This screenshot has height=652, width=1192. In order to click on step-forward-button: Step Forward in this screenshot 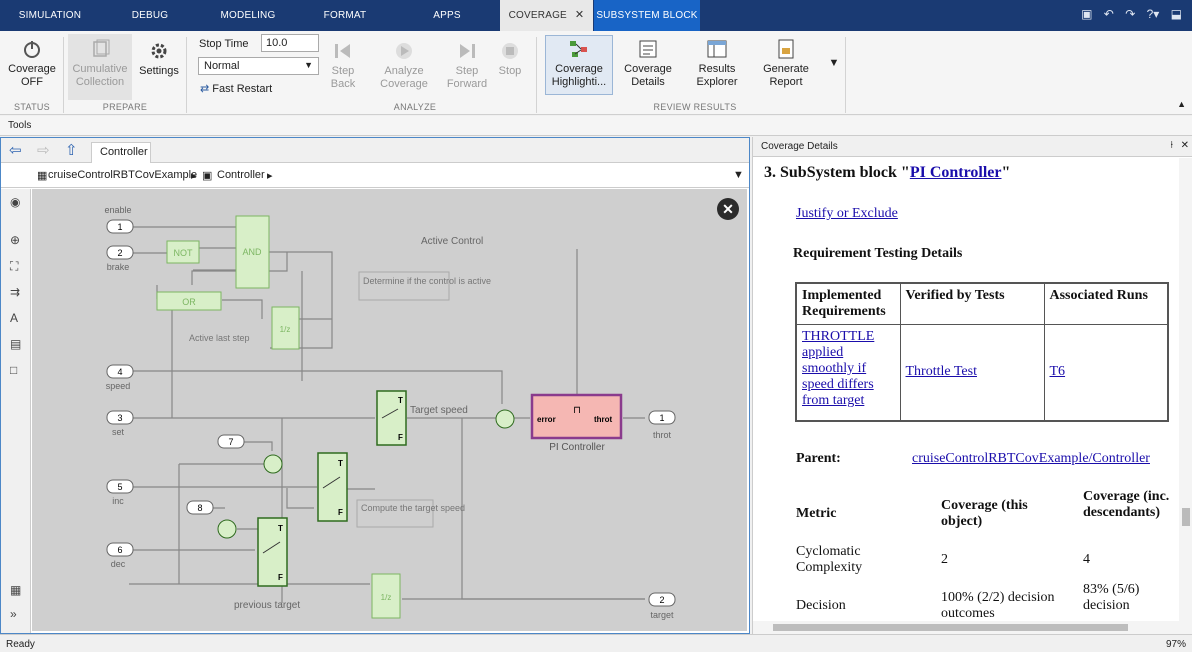, I will do `click(467, 66)`.